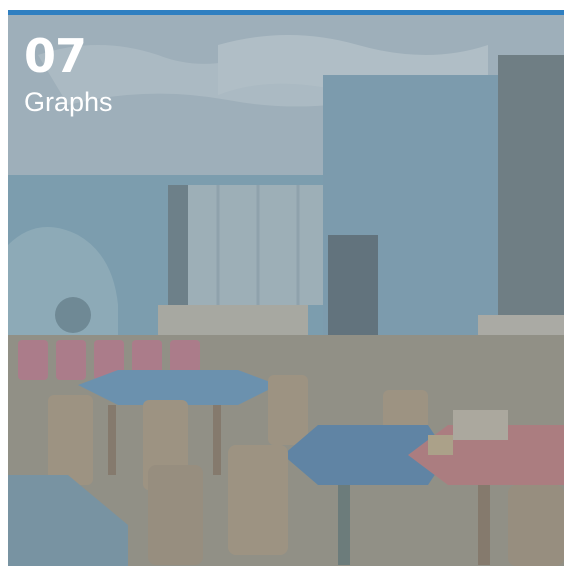  Describe the element at coordinates (68, 102) in the screenshot. I see `card-title: Graphs` at that location.